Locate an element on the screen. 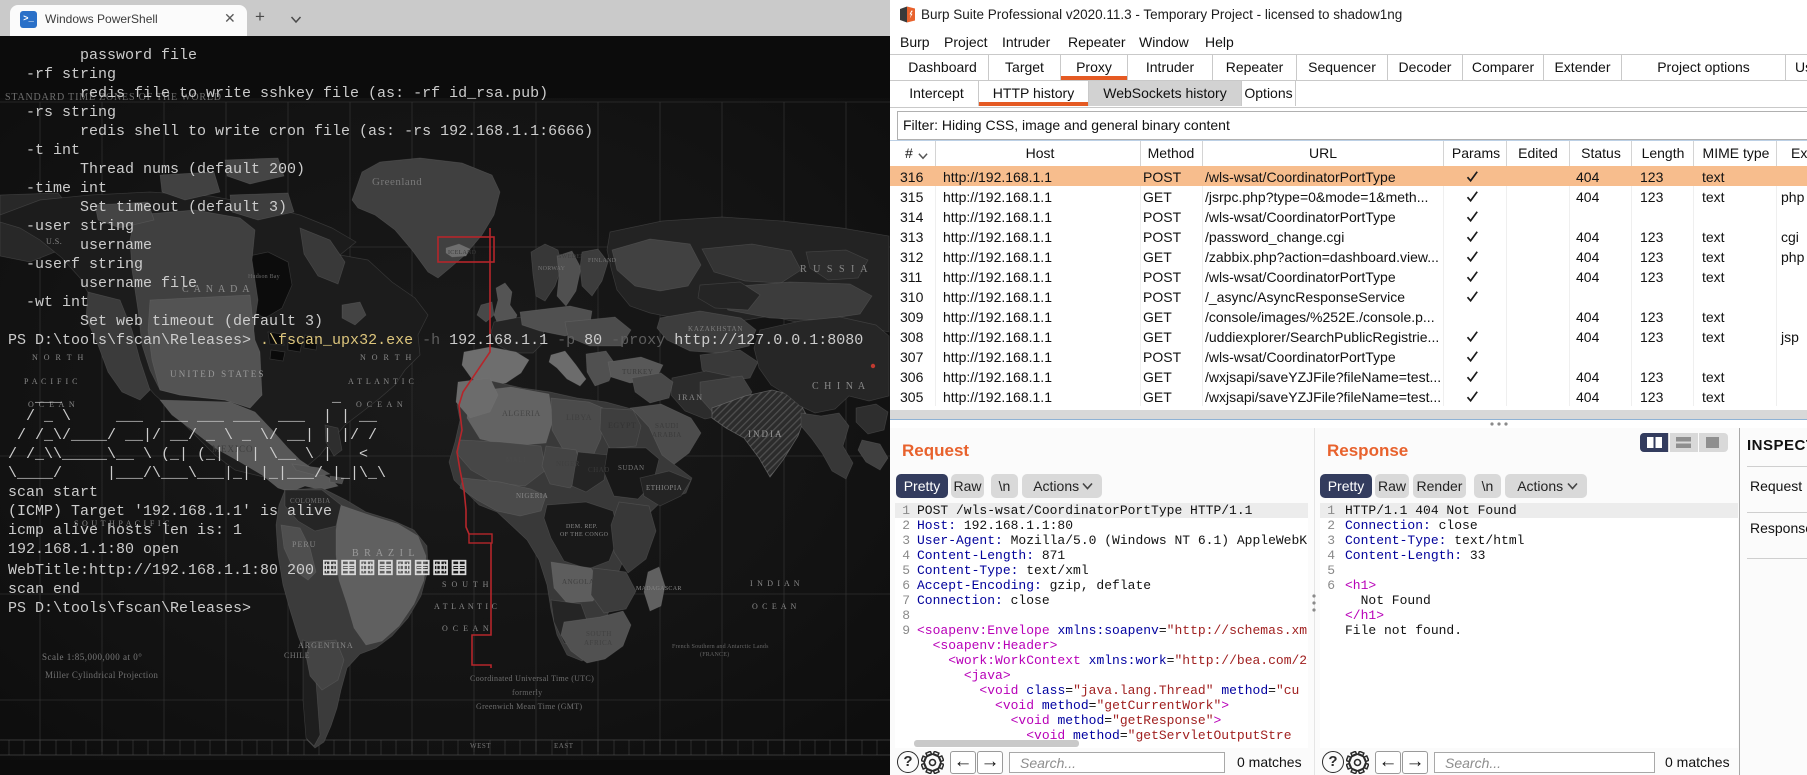 This screenshot has width=1807, height=775. svg-text: Scale 1:85,000,000 at 0° is located at coordinates (92, 657).